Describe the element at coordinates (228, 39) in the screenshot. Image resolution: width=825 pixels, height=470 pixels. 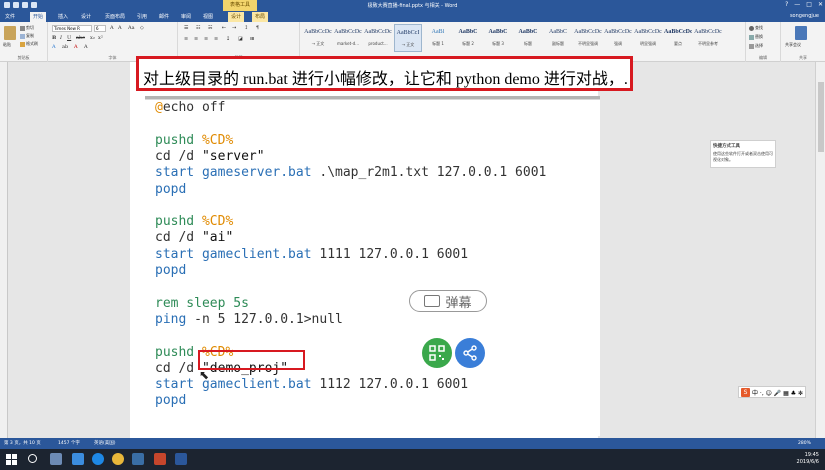
I see `line-spacing-icon: ↨` at that location.